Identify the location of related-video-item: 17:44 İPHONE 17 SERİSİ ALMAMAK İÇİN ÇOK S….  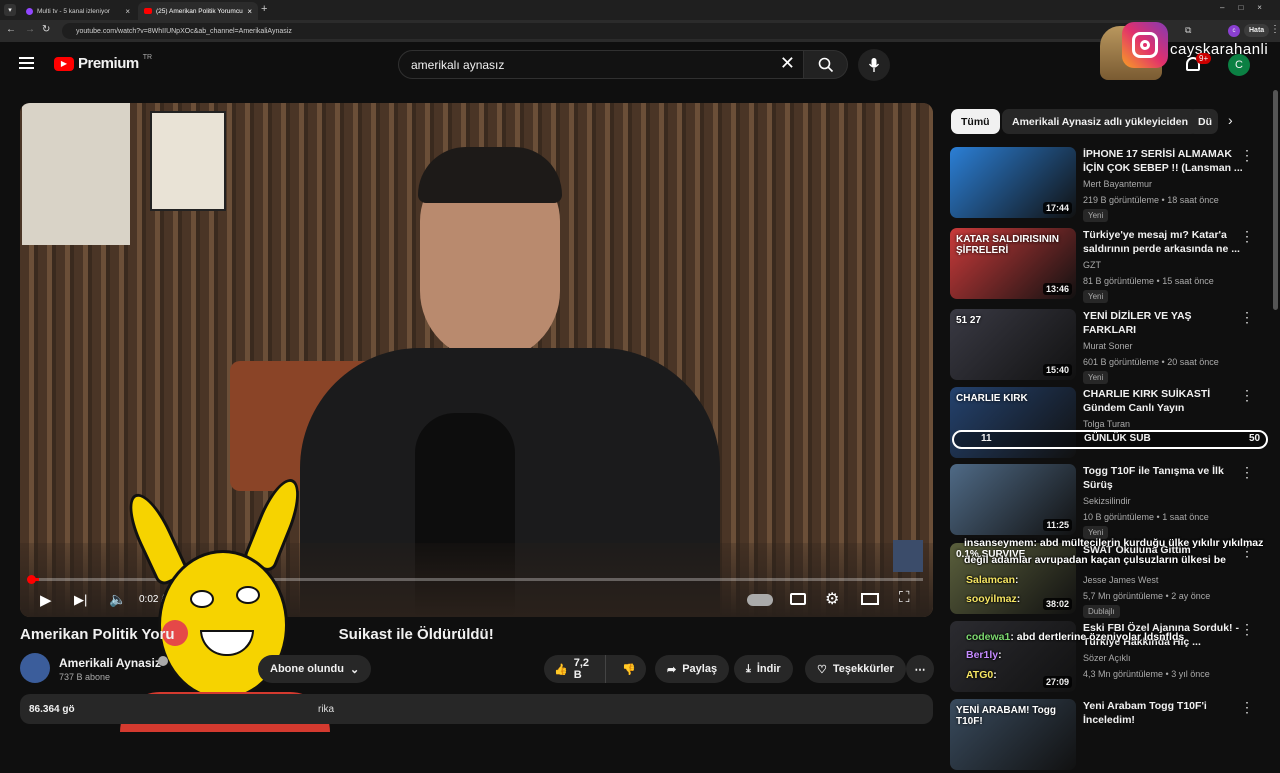
(1115, 184).